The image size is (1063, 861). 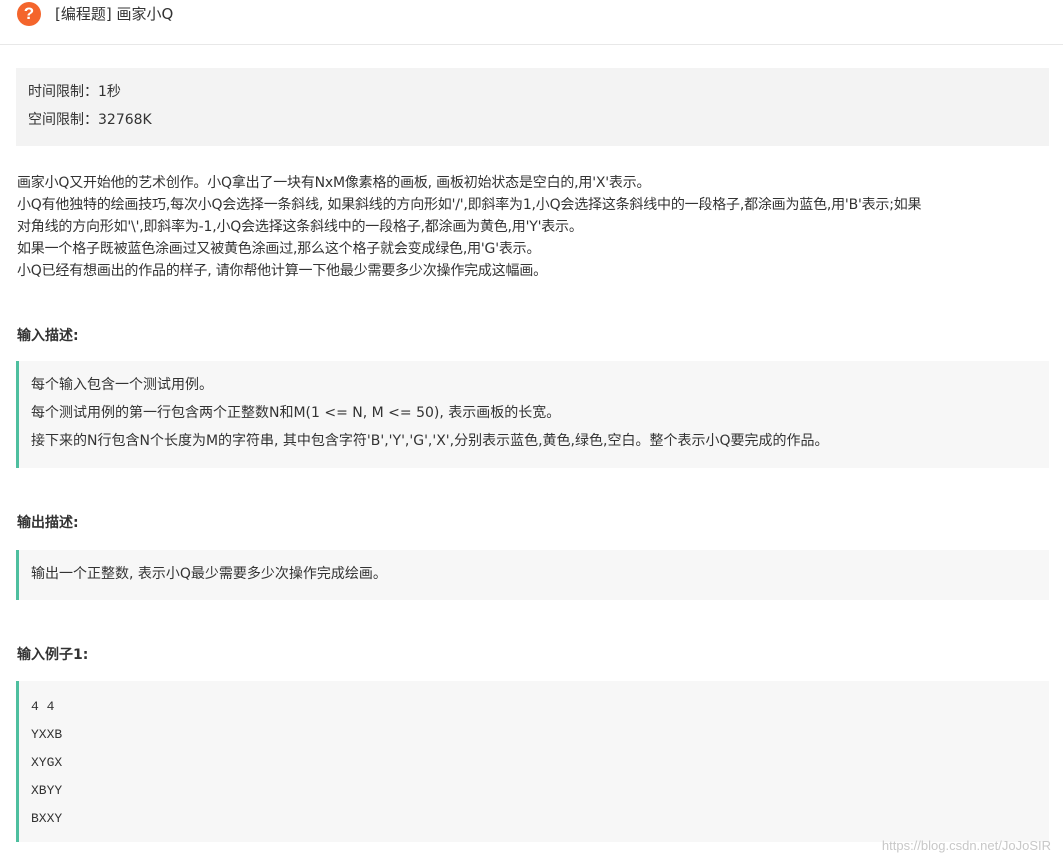 I want to click on input-description-heading: 输入描述:, so click(x=48, y=336).